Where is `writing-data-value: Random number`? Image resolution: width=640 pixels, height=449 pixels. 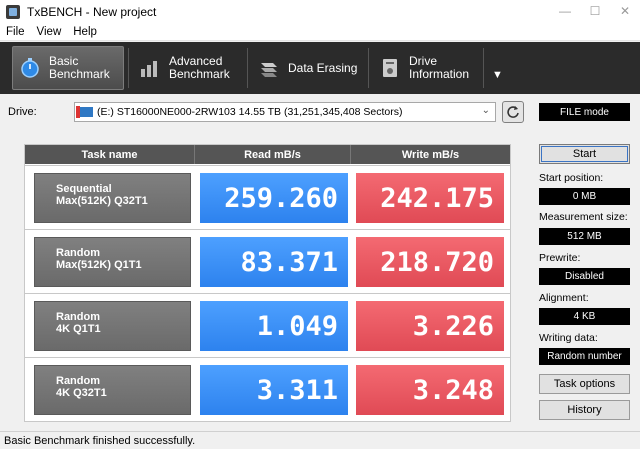
writing-data-value: Random number is located at coordinates (584, 356).